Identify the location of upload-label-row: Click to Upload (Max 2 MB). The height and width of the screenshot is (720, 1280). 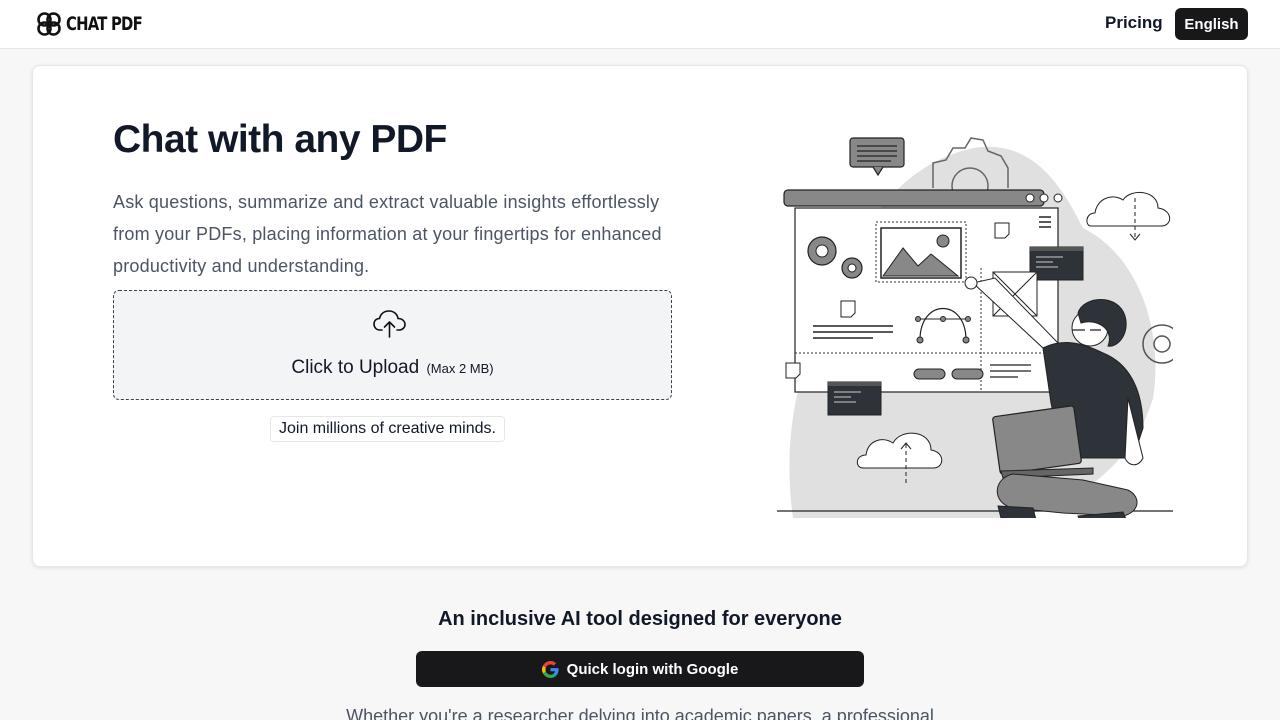
(392, 368).